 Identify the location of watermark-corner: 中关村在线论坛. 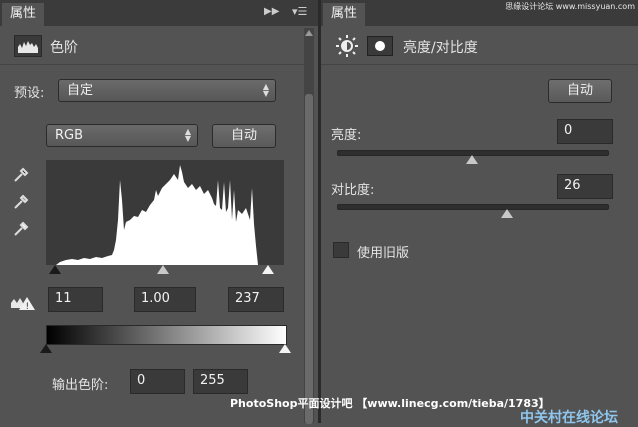
(569, 418).